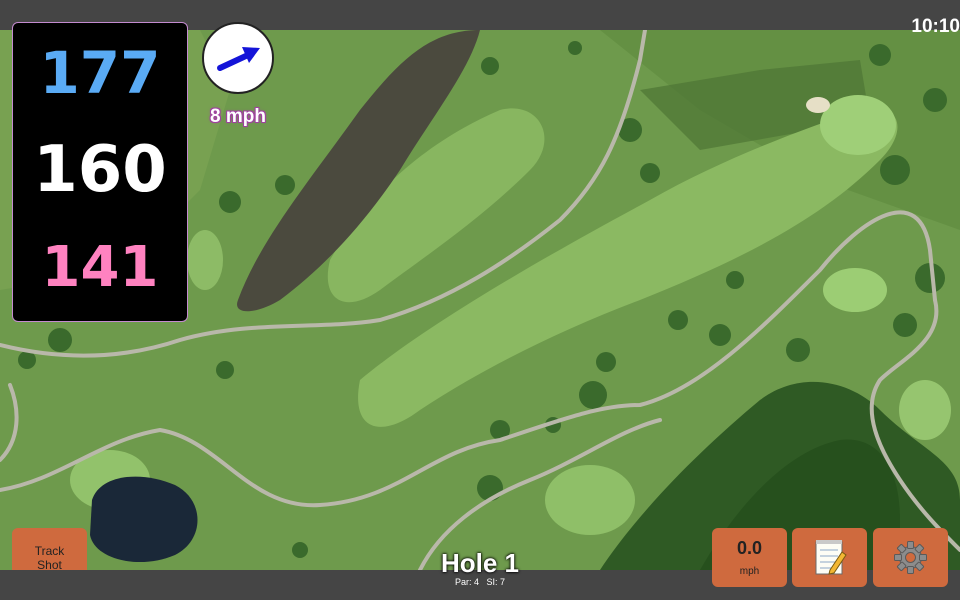  I want to click on wind-indicator, so click(238, 58).